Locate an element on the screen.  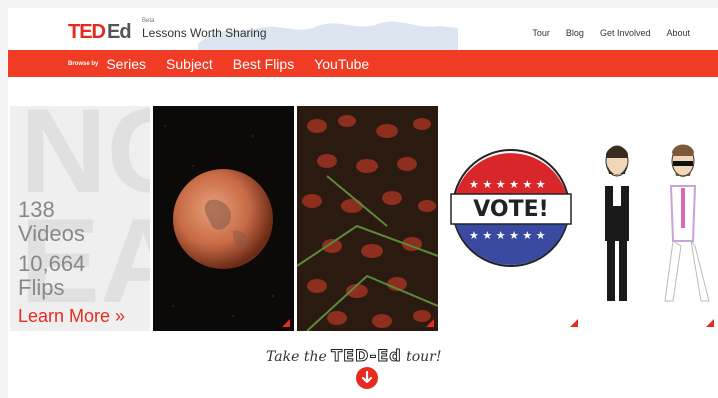
tagline: Lessons Worth Sharing is located at coordinates (204, 33).